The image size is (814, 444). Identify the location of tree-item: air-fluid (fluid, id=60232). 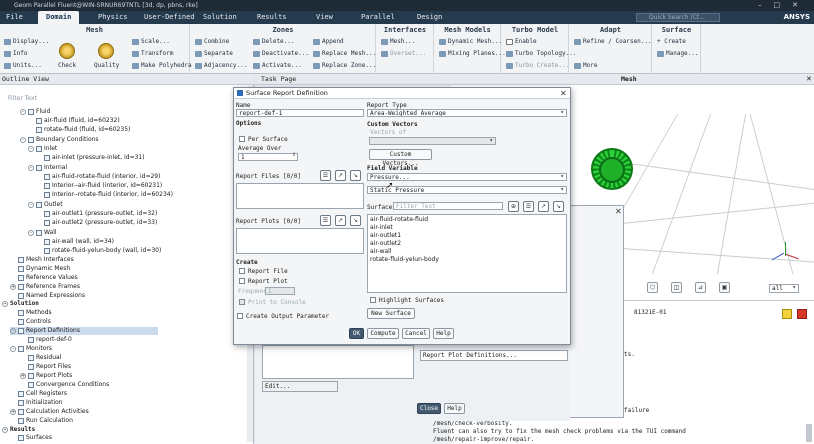
(78, 121).